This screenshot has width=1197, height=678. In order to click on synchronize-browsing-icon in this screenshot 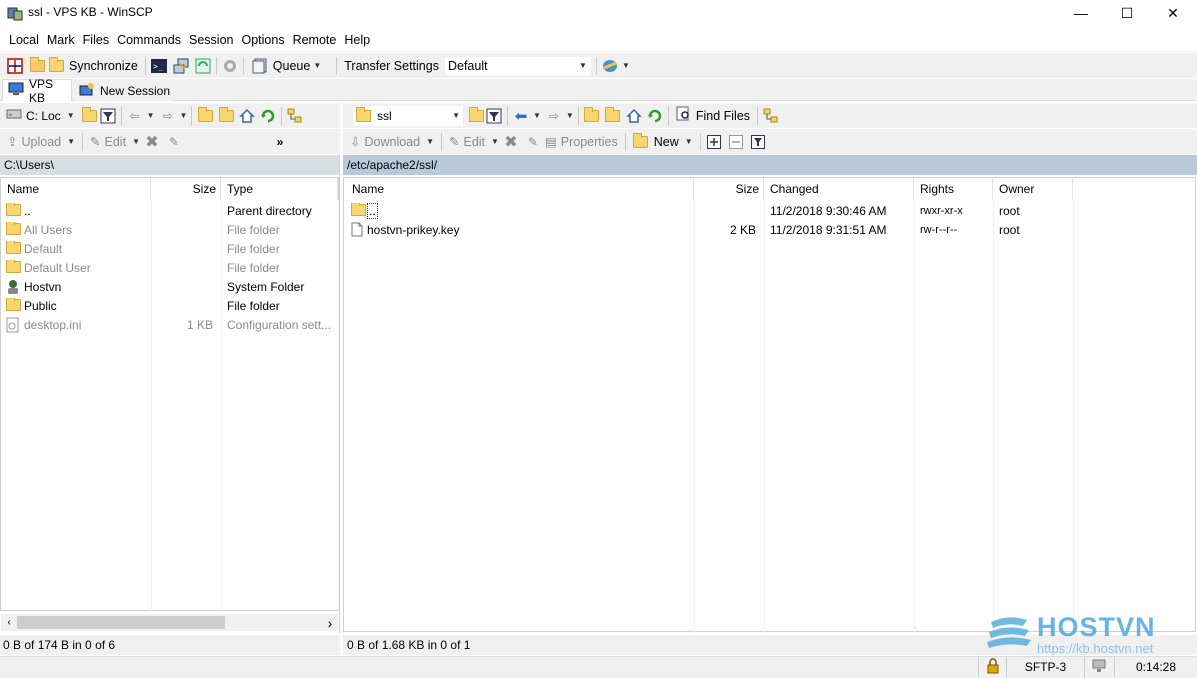, I will do `click(37, 65)`.